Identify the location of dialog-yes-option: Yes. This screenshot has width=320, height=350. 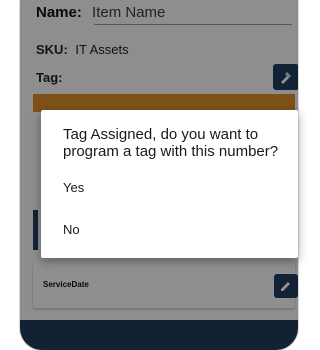
(73, 187).